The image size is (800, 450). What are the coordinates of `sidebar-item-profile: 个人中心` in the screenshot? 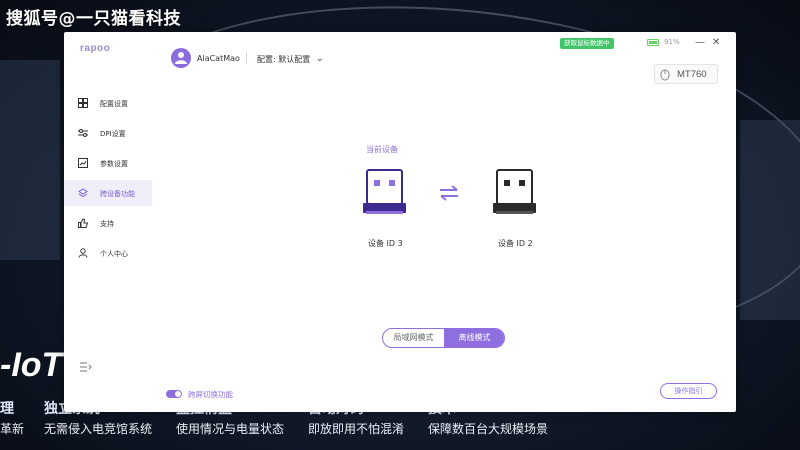 It's located at (108, 253).